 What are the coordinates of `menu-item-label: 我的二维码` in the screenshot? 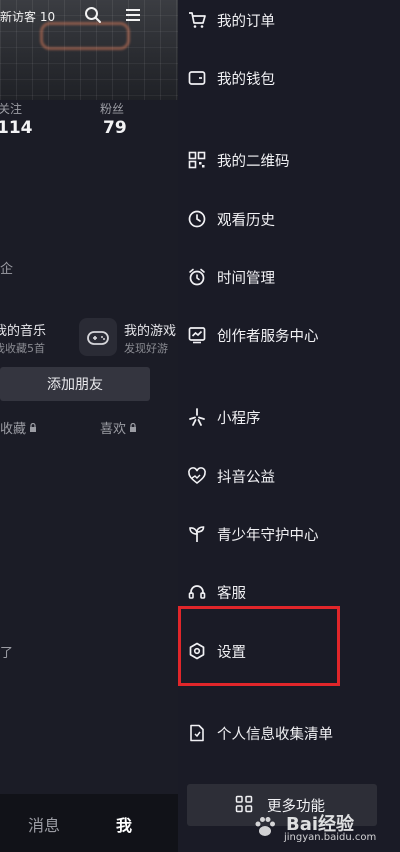 It's located at (253, 161).